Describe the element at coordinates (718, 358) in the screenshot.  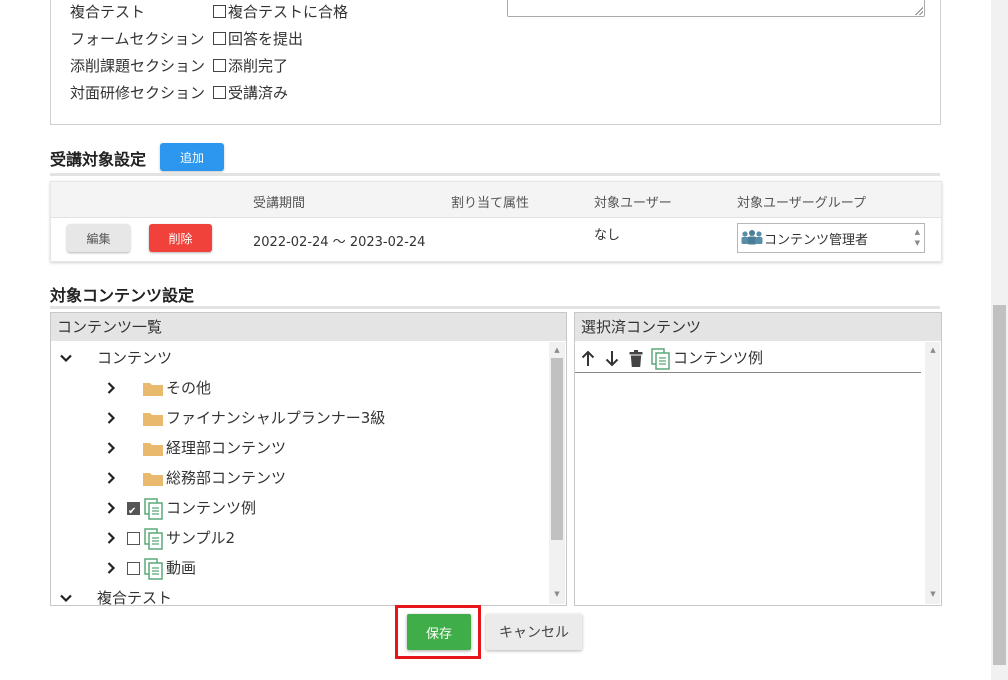
I see `selected-item-label: コンテンツ例` at that location.